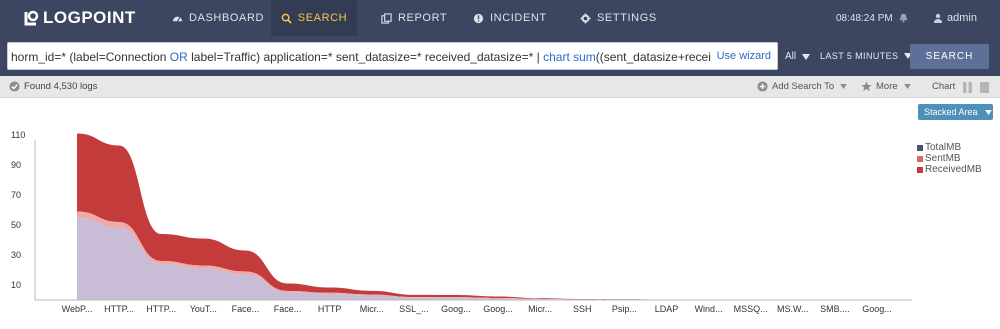 This screenshot has height=329, width=1000. I want to click on x-tick-label: SSH, so click(582, 309).